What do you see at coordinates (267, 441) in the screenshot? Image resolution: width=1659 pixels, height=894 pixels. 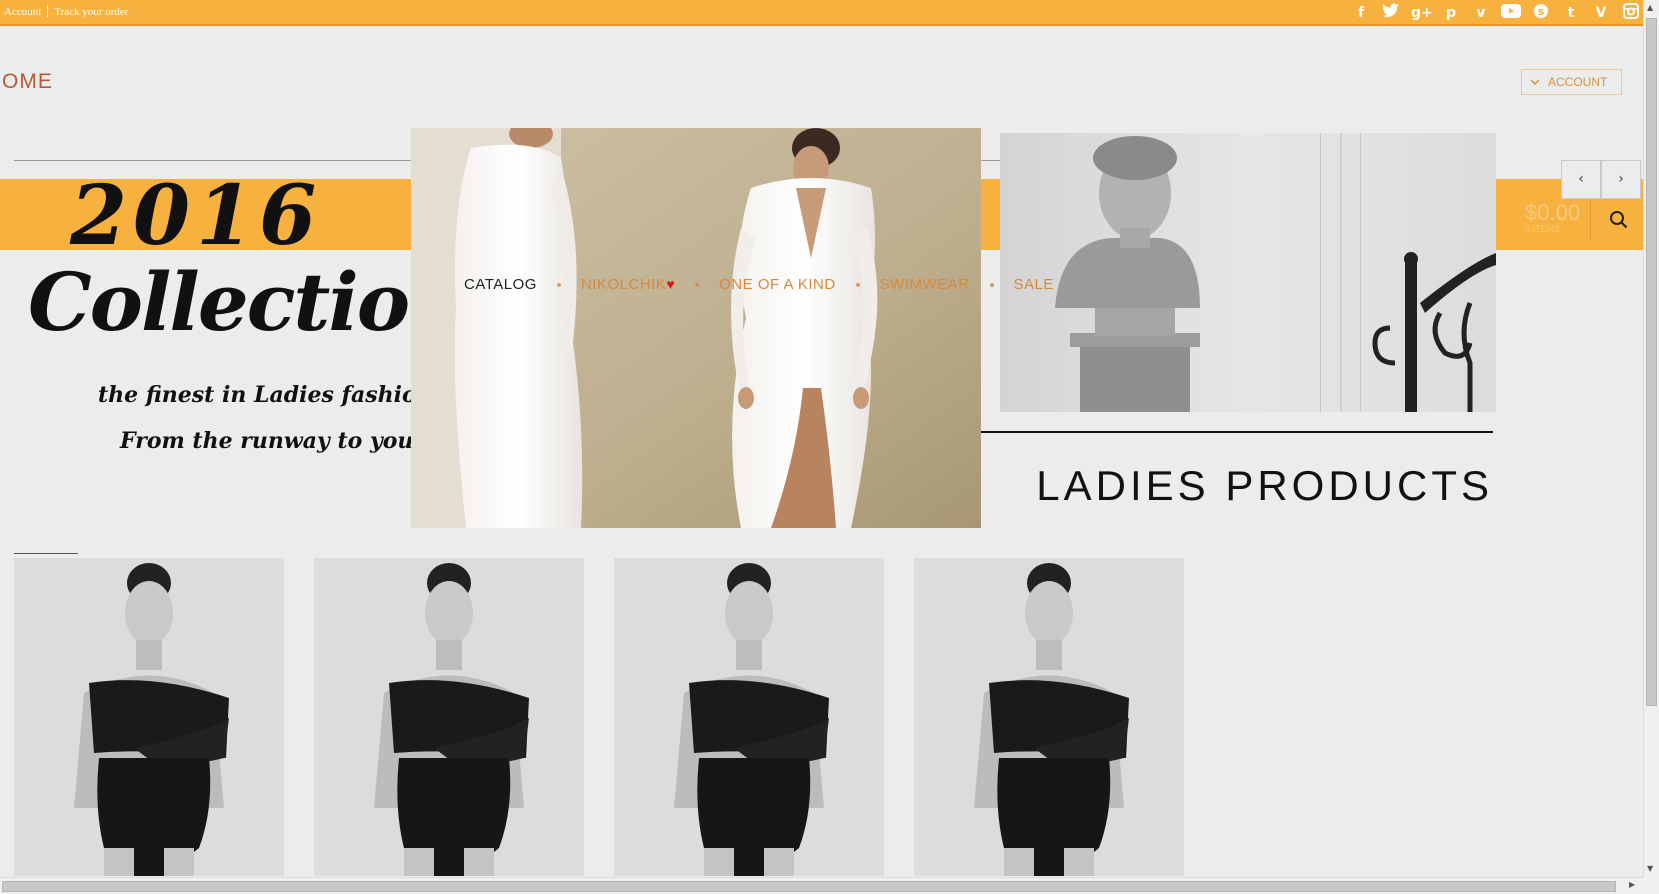 I see `collection-tagline-secondary: From the runway to you` at bounding box center [267, 441].